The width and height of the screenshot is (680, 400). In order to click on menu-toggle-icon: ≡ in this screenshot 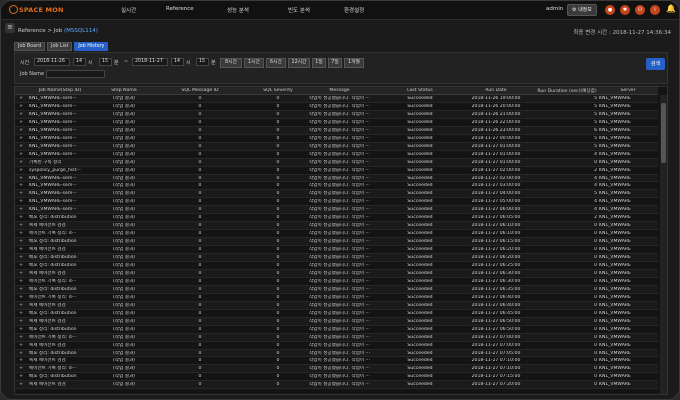, I will do `click(10, 28)`.